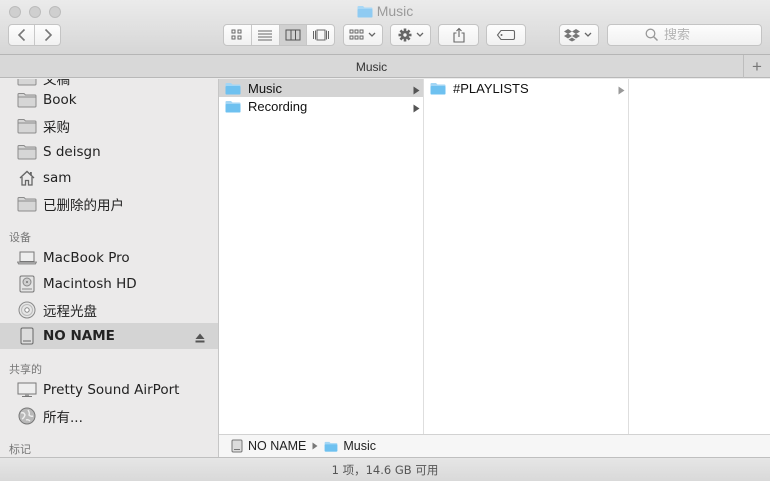 The image size is (770, 481). I want to click on icon-grid-icon, so click(236, 34).